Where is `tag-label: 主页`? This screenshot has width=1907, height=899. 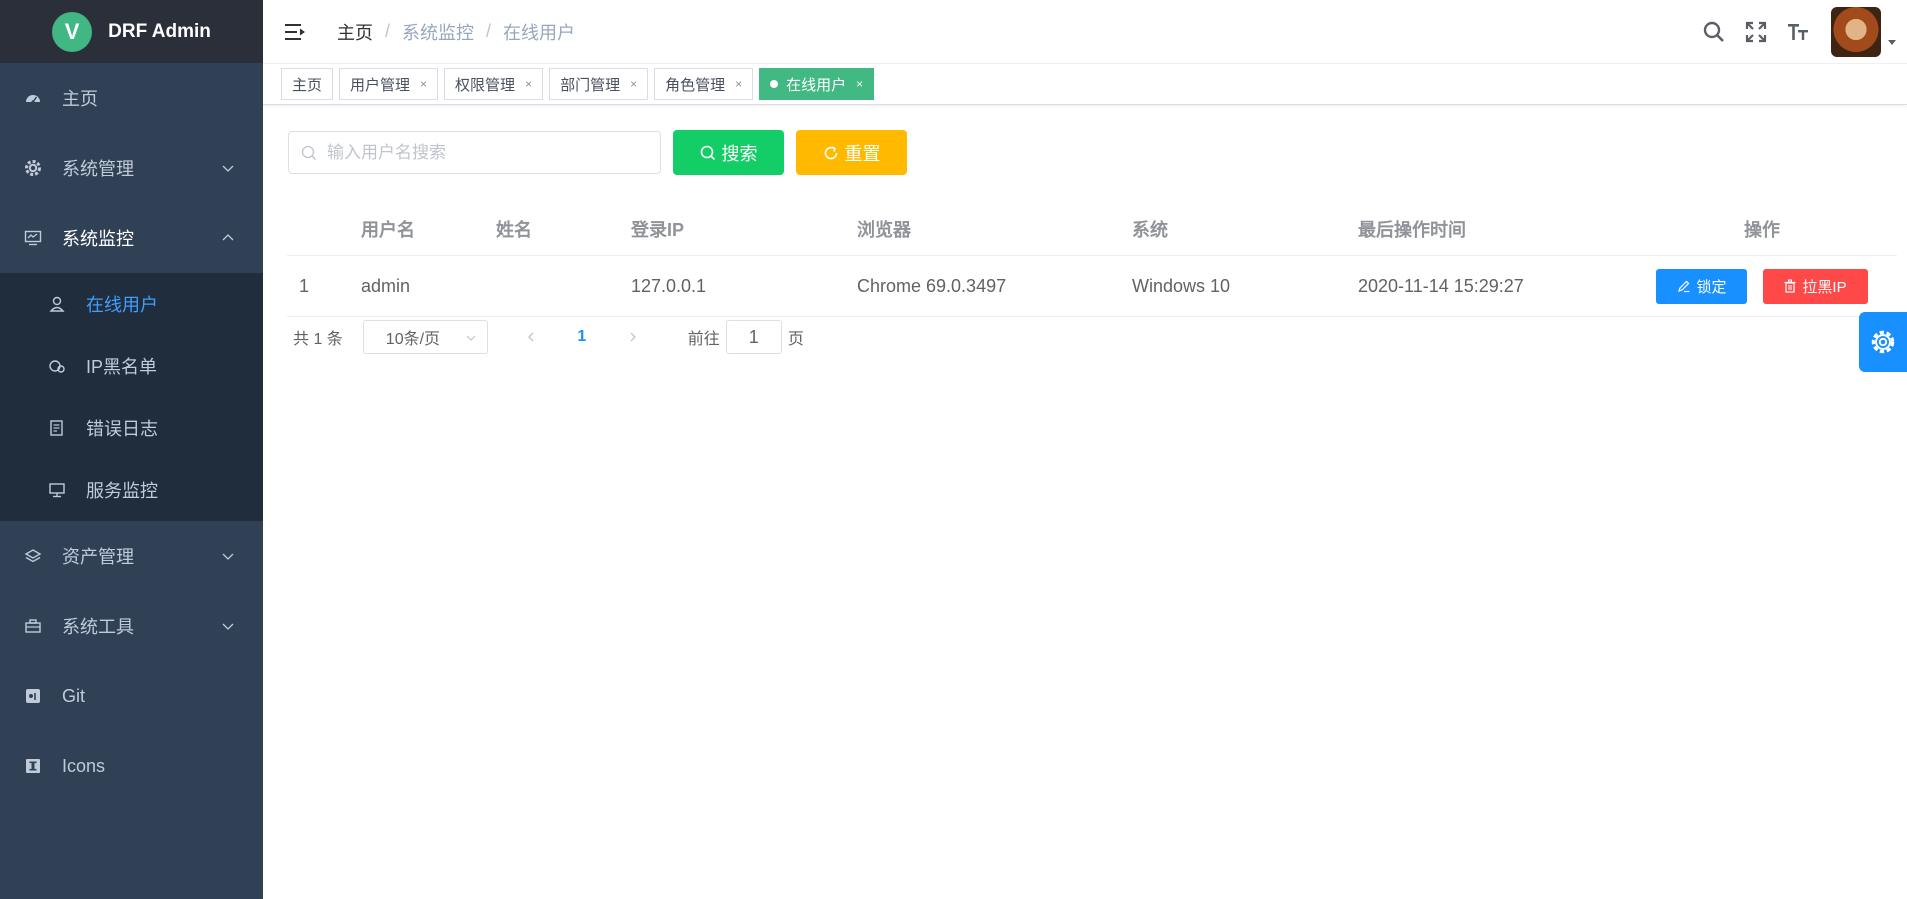 tag-label: 主页 is located at coordinates (307, 85).